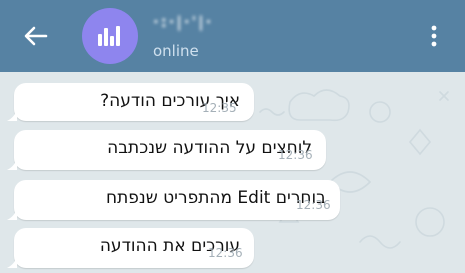 The width and height of the screenshot is (465, 273). What do you see at coordinates (219, 108) in the screenshot?
I see `message-time: 12:35` at bounding box center [219, 108].